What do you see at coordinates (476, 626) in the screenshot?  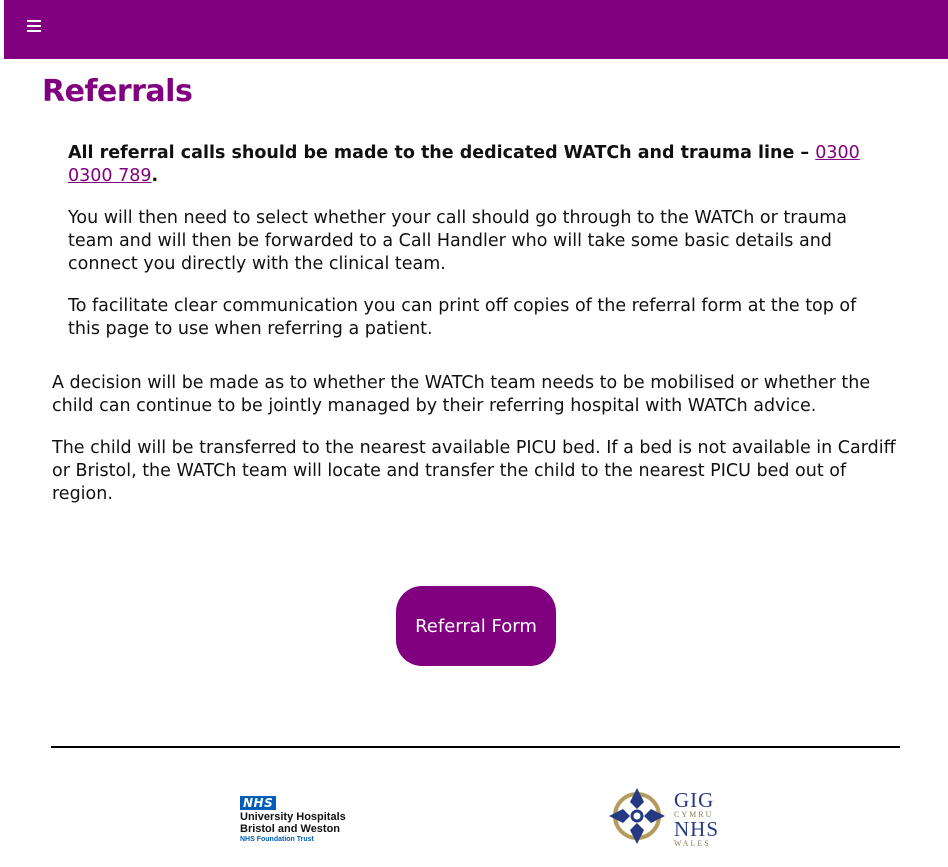 I see `referral-form-button: Referral Form` at bounding box center [476, 626].